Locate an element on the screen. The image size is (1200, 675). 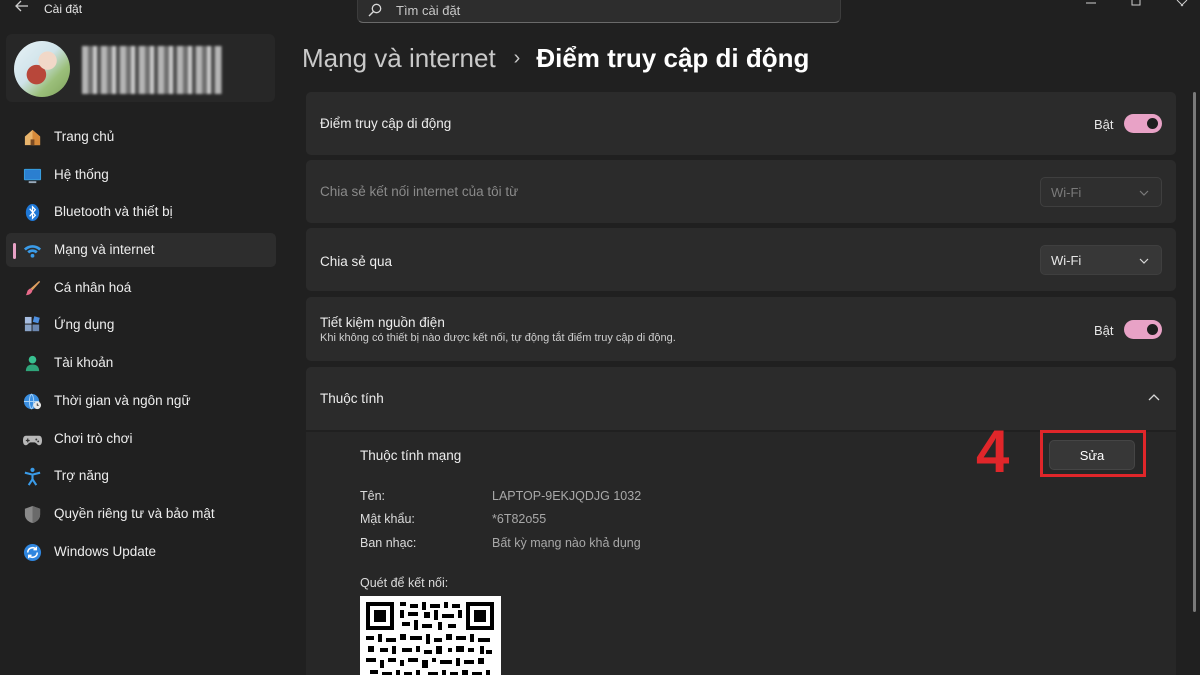
scrollbar is located at coordinates (1194, 352).